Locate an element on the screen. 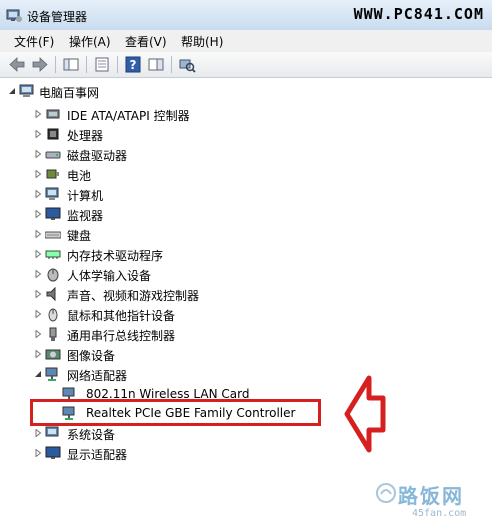 This screenshot has width=492, height=529. tree-category: 监视器 is located at coordinates (184, 214).